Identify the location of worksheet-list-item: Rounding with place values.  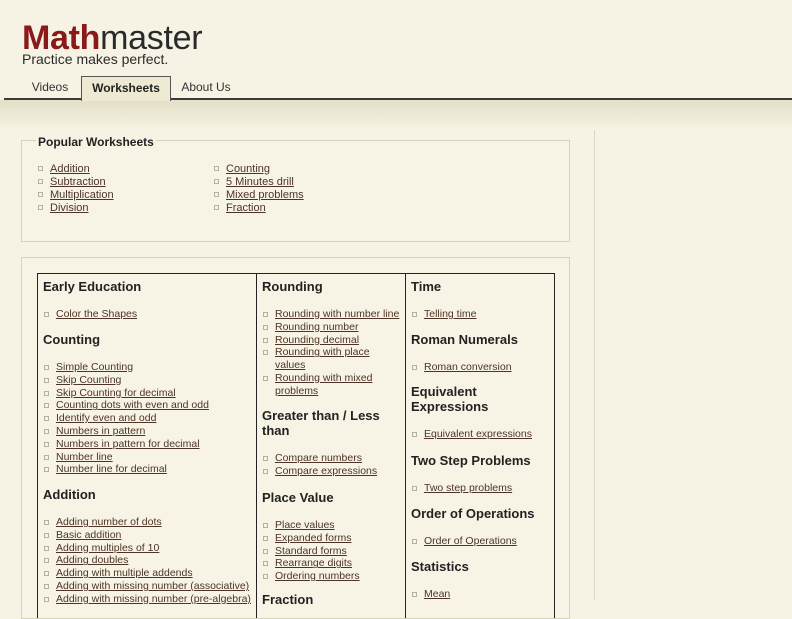
(331, 359).